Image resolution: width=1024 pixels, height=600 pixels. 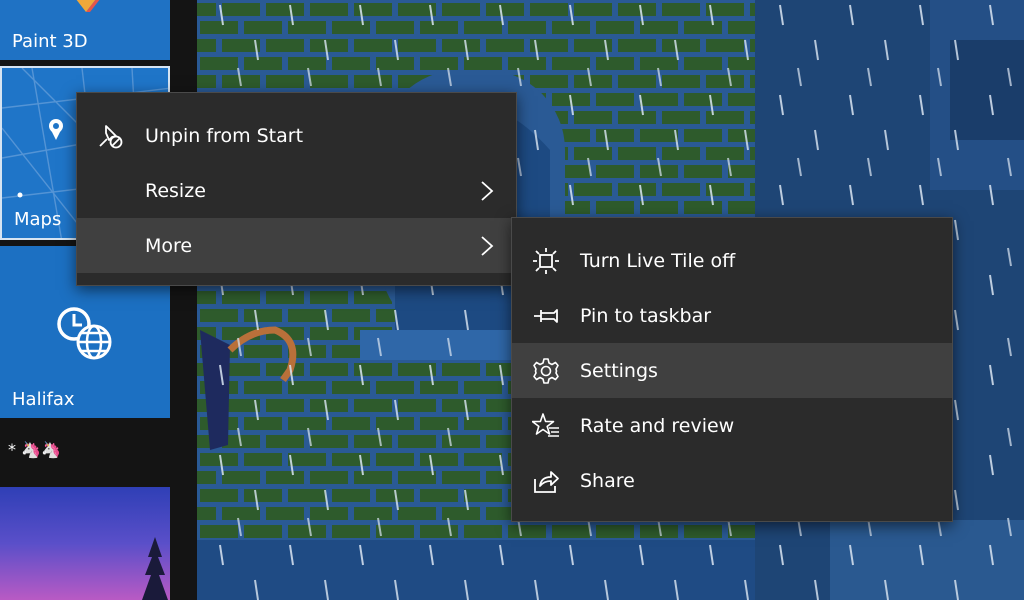 I want to click on menu-item-settings: Settings, so click(x=732, y=370).